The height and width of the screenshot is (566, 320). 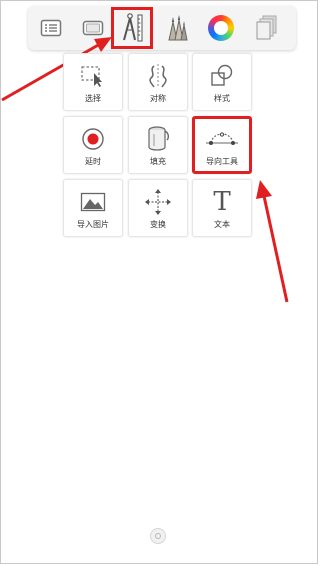 I want to click on shapes-icon, so click(x=222, y=76).